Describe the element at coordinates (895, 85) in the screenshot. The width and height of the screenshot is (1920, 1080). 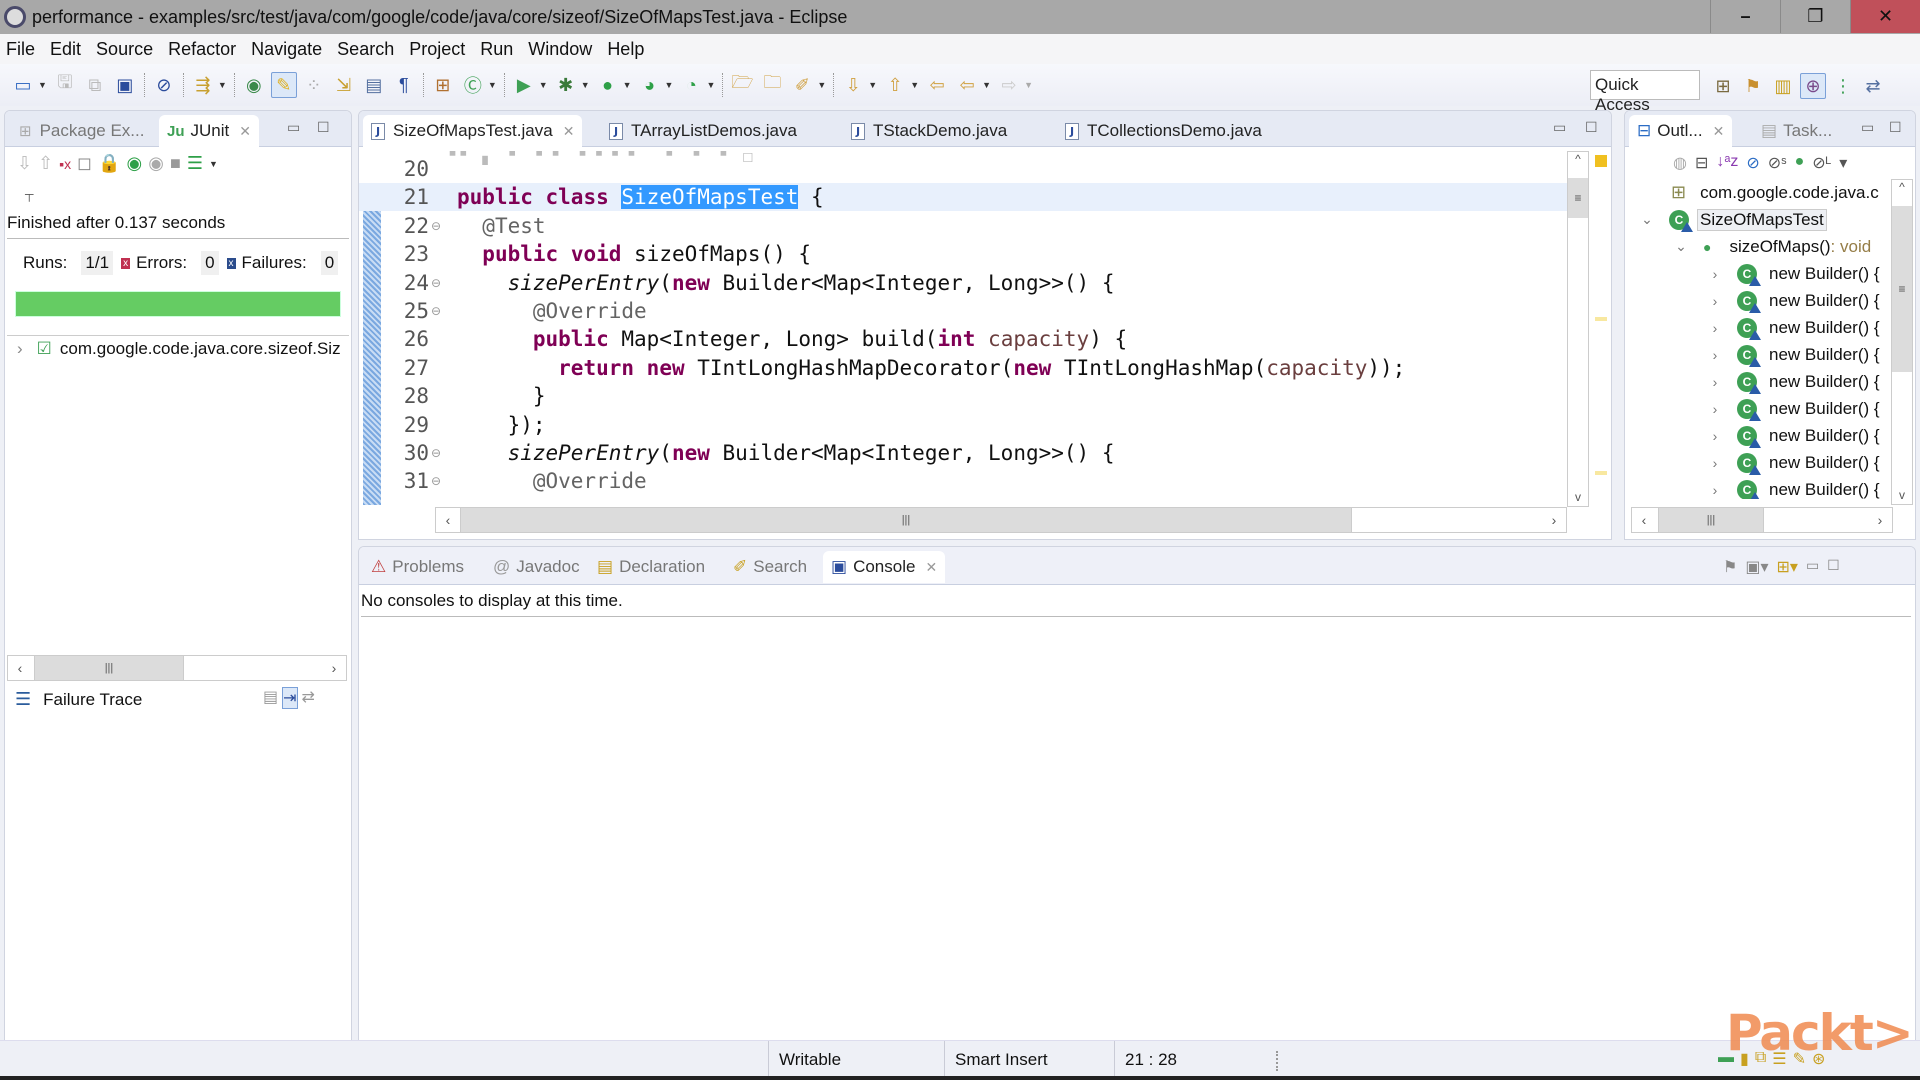
I see `prev-annotation-up-icon: ⇧` at that location.